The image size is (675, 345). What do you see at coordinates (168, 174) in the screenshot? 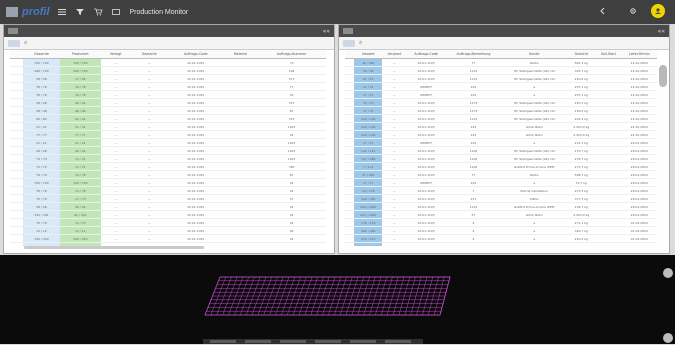
I see `table-row: 79 / 79 79 / 79— —10.01.1052 87` at bounding box center [168, 174].